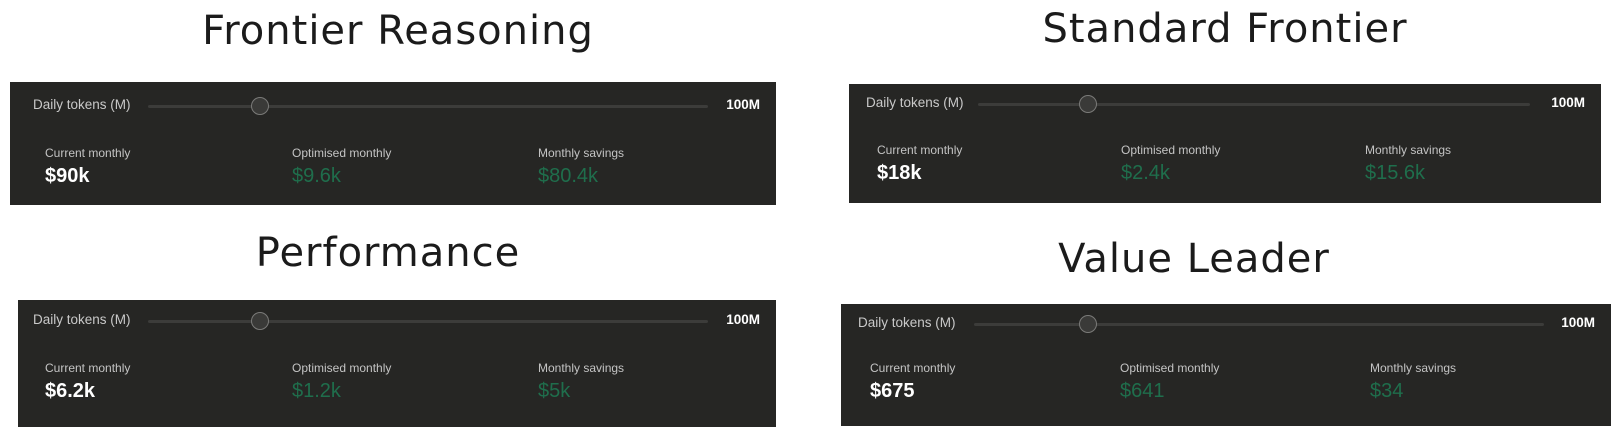  What do you see at coordinates (1194, 259) in the screenshot?
I see `panel-title: Value Leader` at bounding box center [1194, 259].